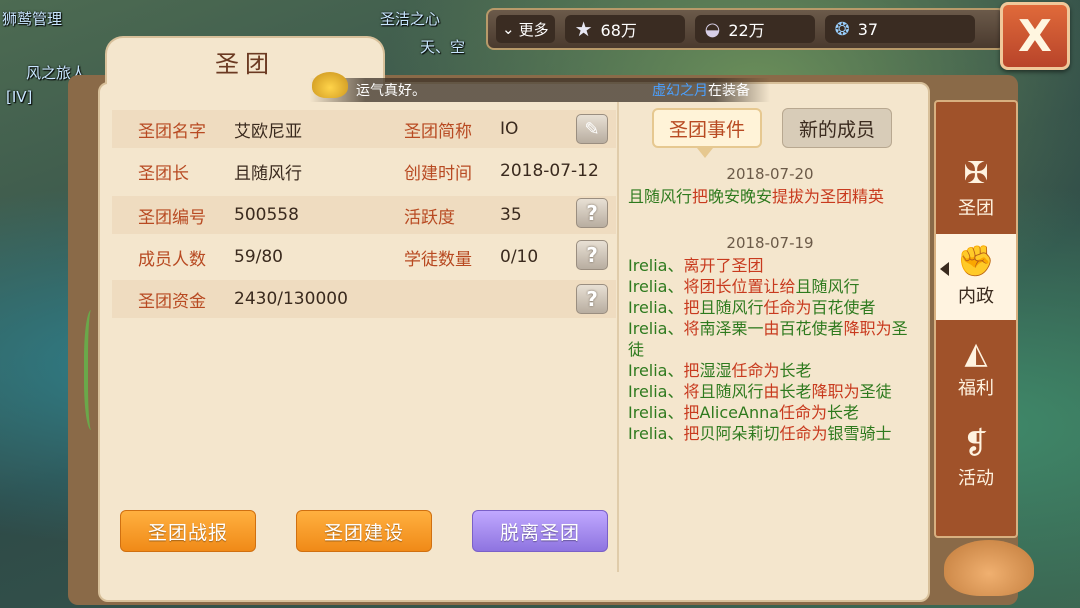 This screenshot has height=608, width=1080. Describe the element at coordinates (172, 217) in the screenshot. I see `id-label: 圣团编号` at that location.